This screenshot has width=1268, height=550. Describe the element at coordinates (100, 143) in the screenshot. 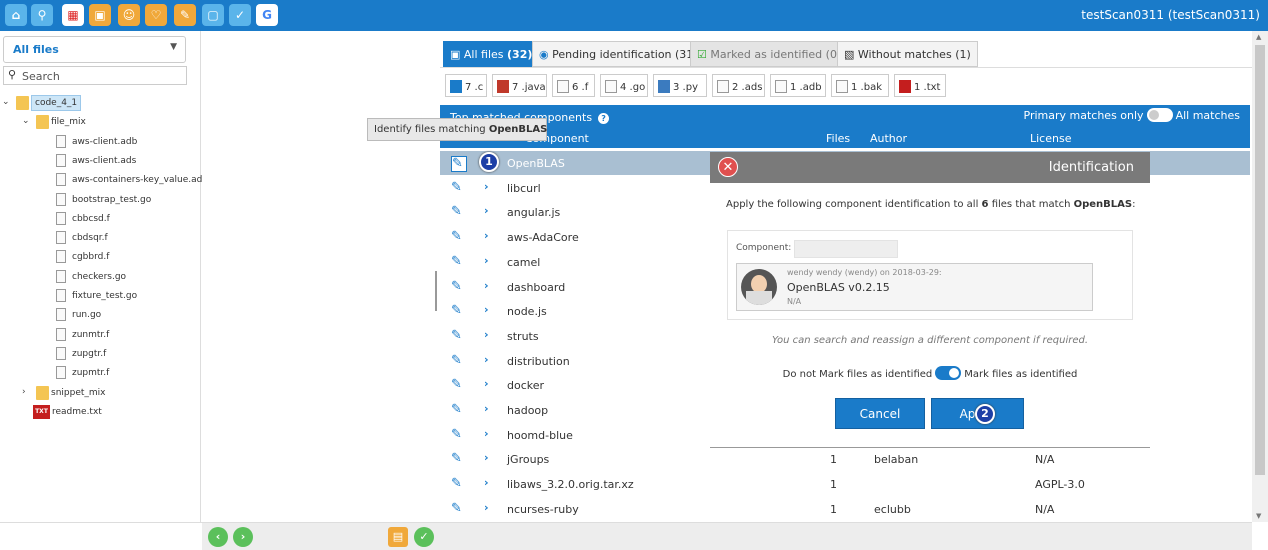

I see `tree-file: aws-client.adb` at that location.